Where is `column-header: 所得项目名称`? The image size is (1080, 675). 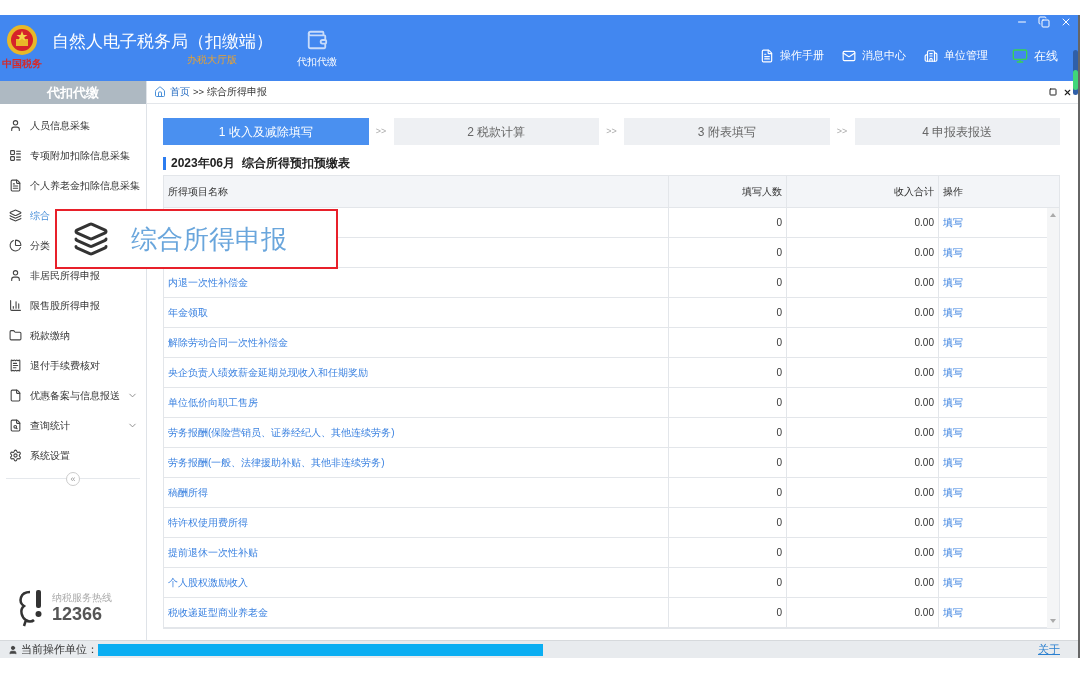 column-header: 所得项目名称 is located at coordinates (198, 192).